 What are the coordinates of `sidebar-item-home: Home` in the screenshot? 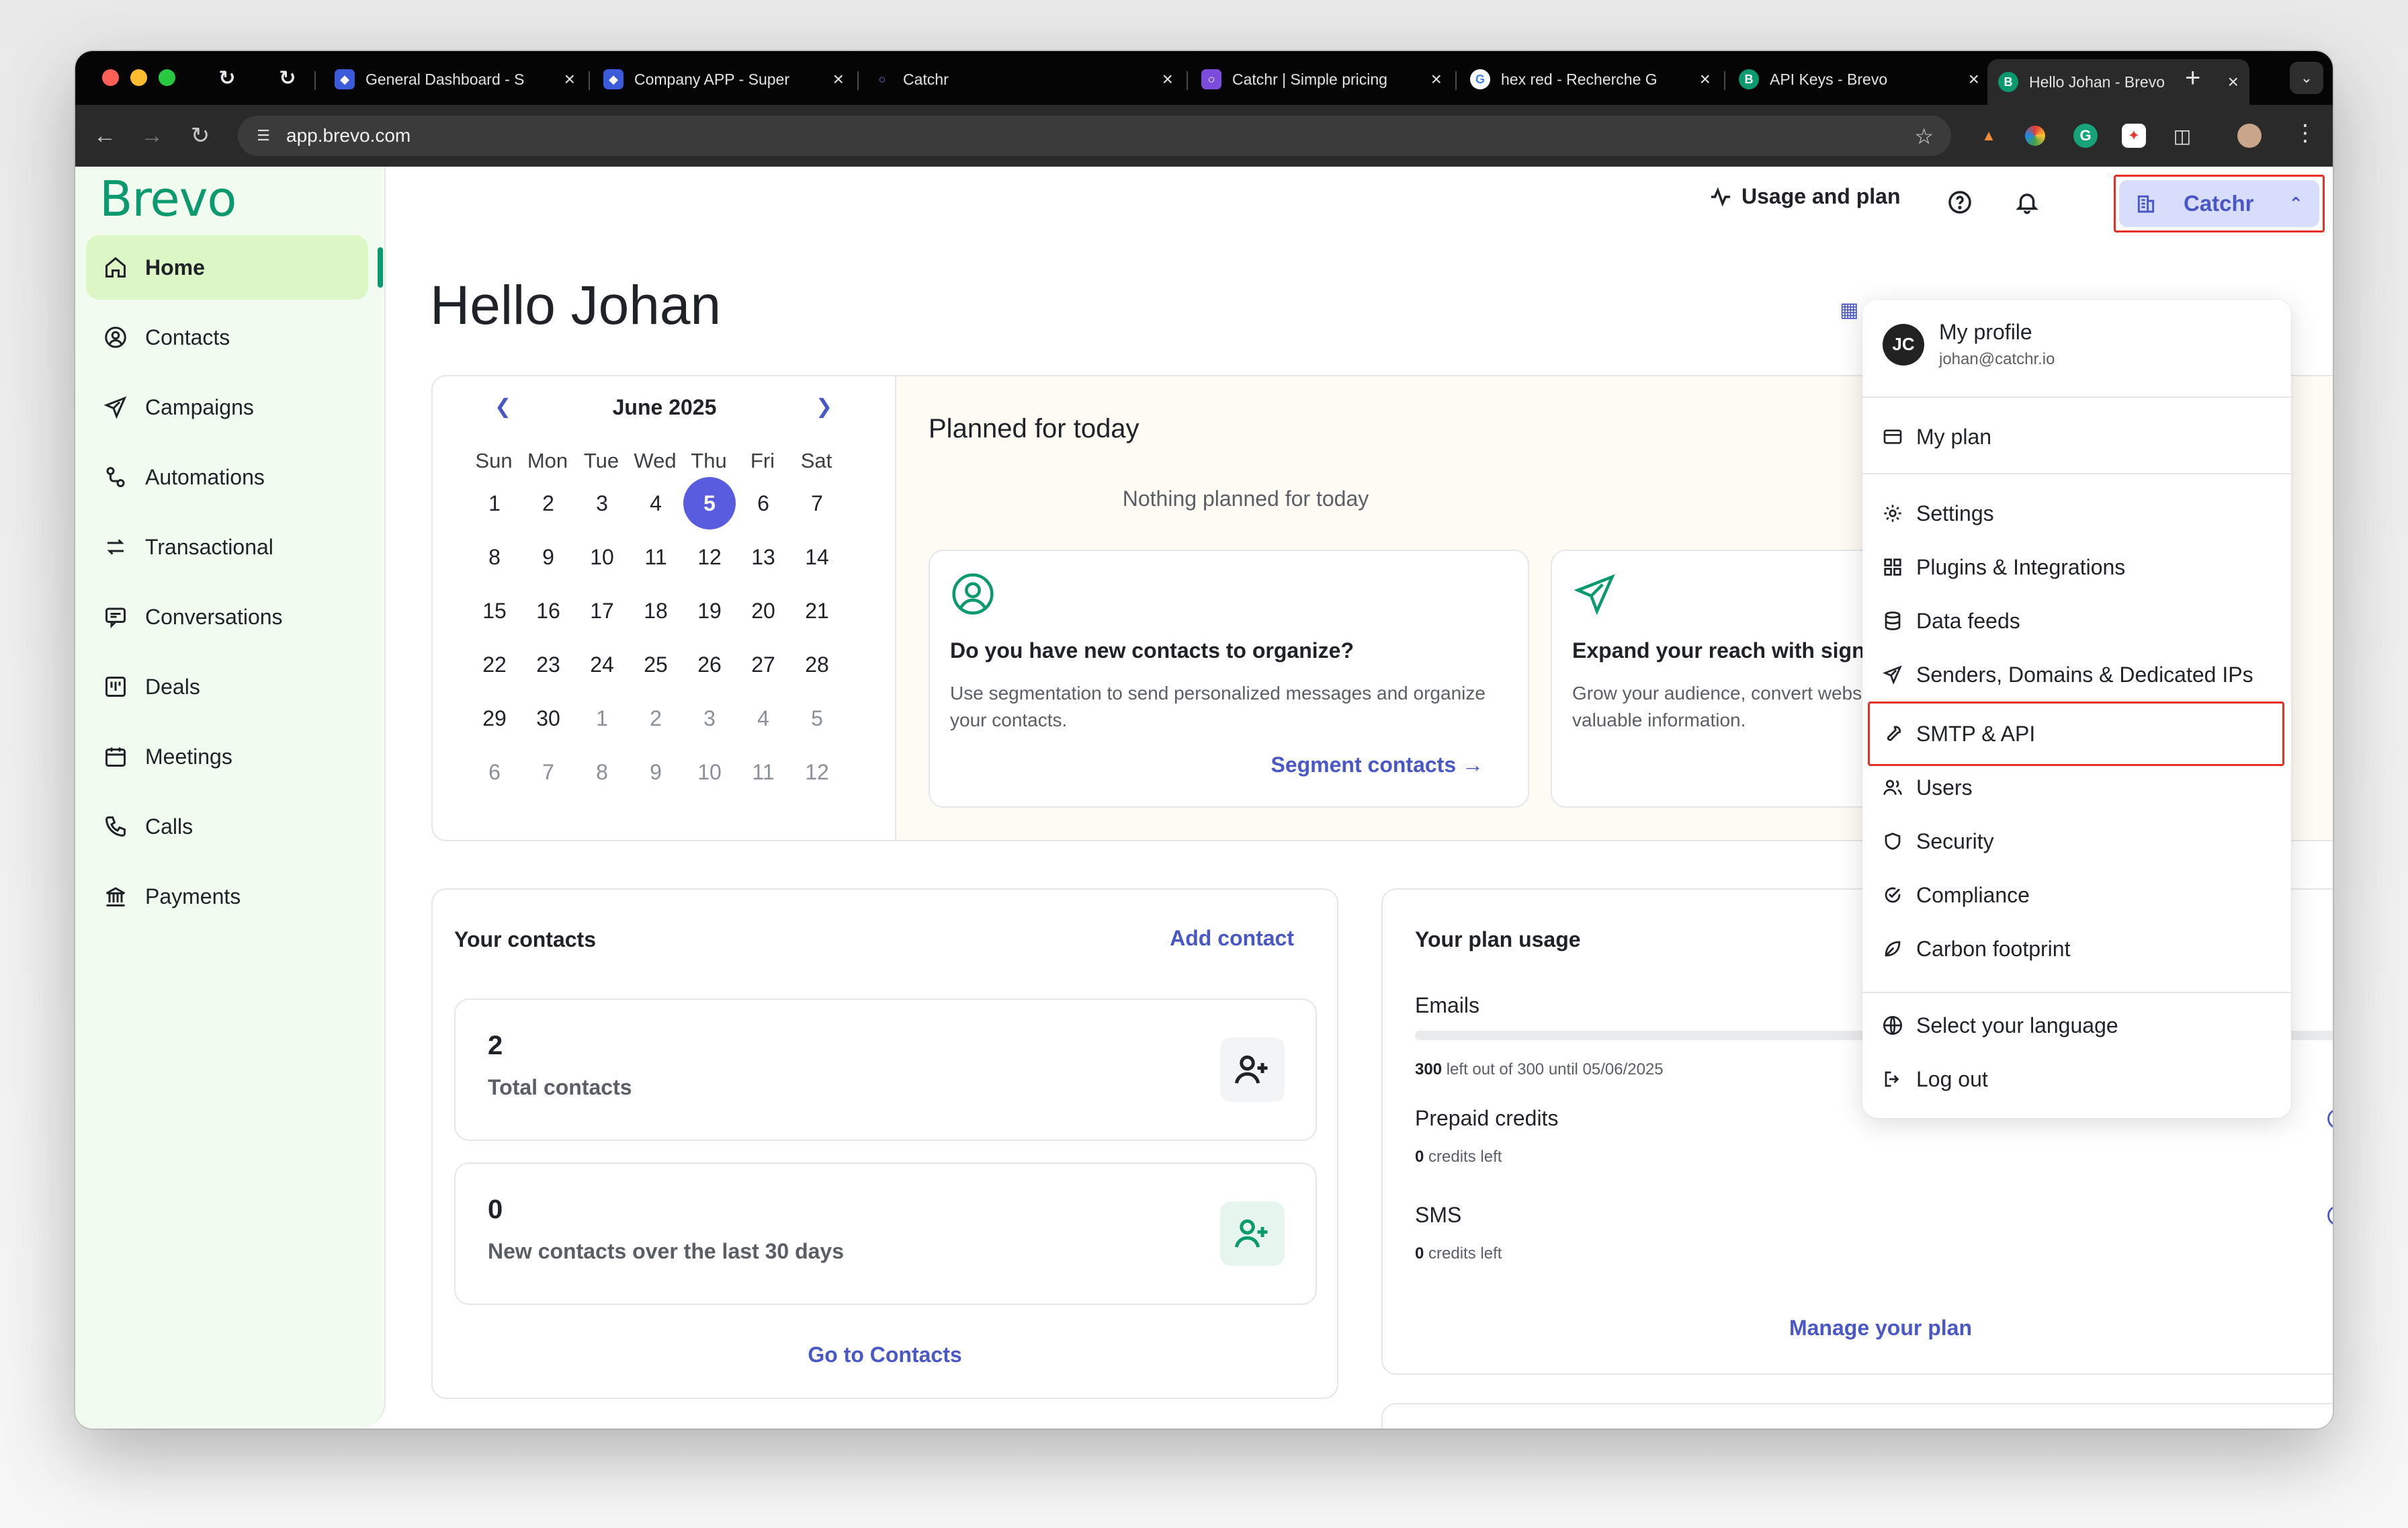 It's located at (227, 267).